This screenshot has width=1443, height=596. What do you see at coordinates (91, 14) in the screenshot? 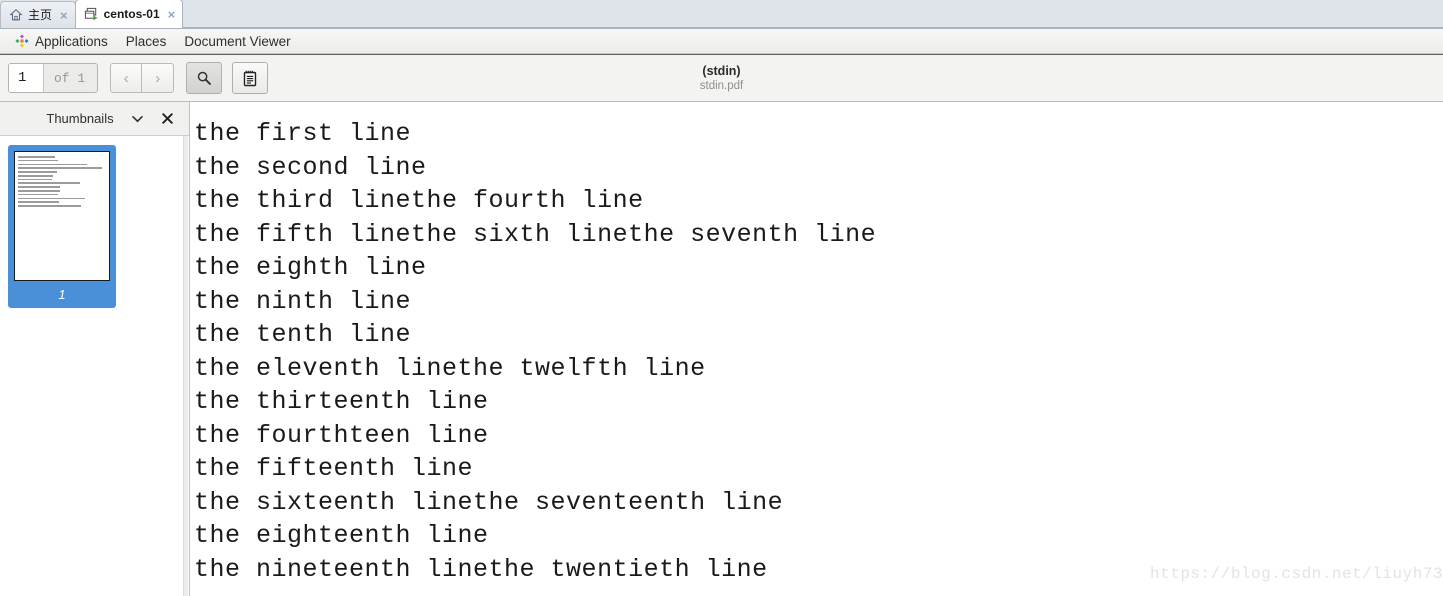
I see `virtual-machine-icon` at bounding box center [91, 14].